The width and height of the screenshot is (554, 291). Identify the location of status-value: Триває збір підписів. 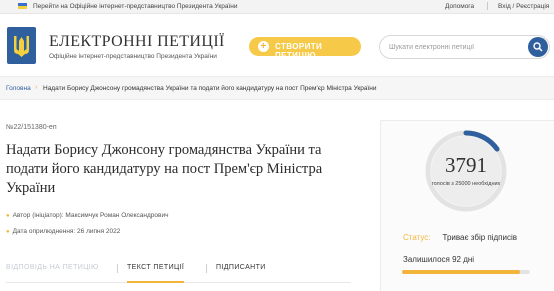
(479, 237).